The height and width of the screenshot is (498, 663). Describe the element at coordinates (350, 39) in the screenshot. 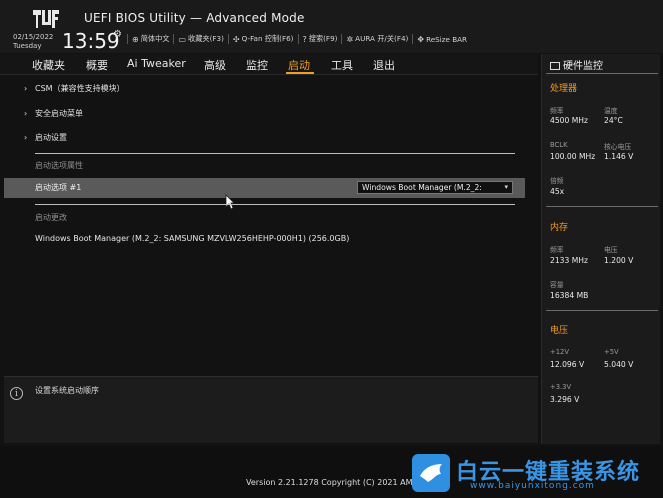

I see `aura-icon: ✲` at that location.